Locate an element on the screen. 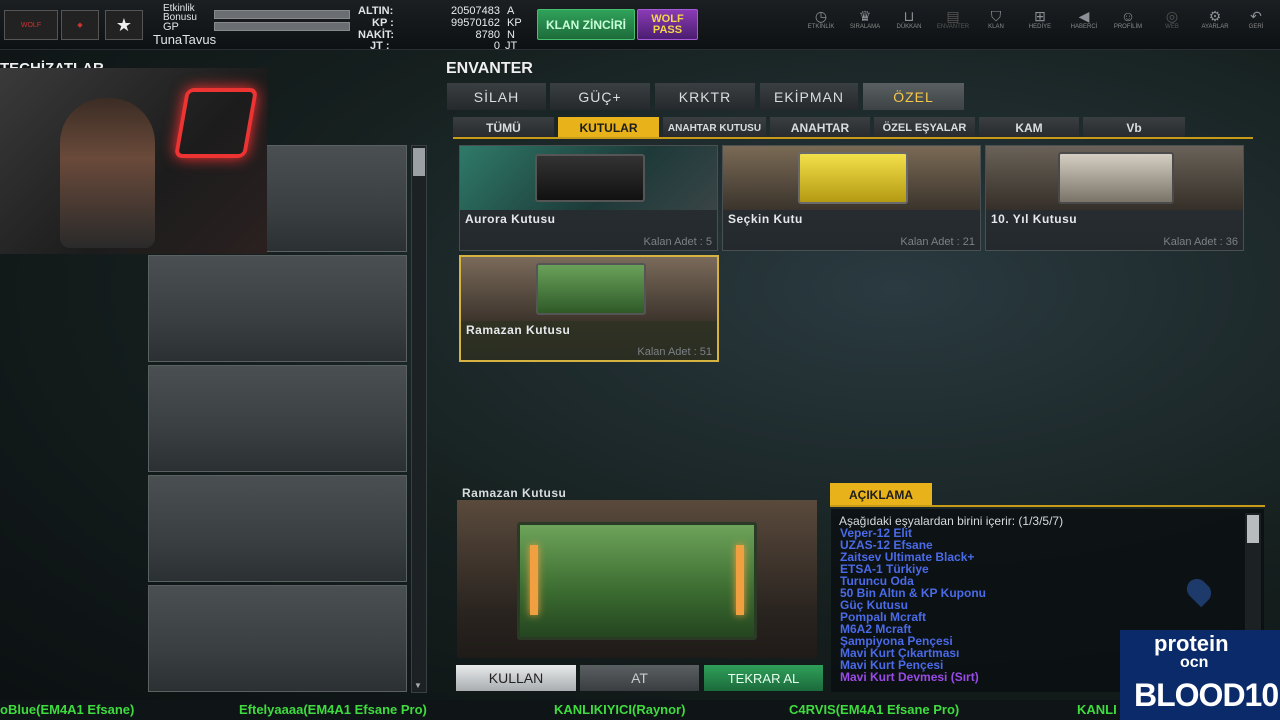 Image resolution: width=1280 pixels, height=720 pixels. nav-settings: ⚙ AYARLAR is located at coordinates (1215, 24).